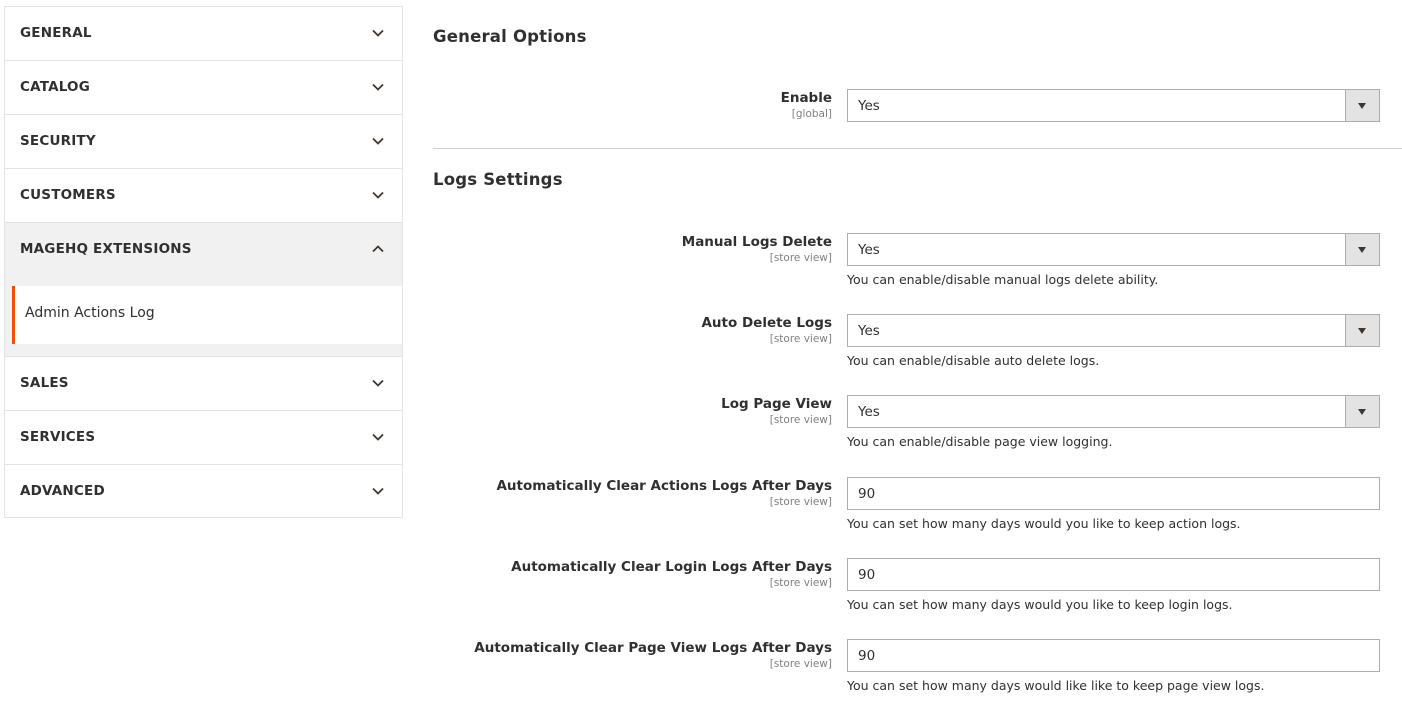 The height and width of the screenshot is (714, 1402). Describe the element at coordinates (766, 323) in the screenshot. I see `field-label: Auto Delete Logs` at that location.